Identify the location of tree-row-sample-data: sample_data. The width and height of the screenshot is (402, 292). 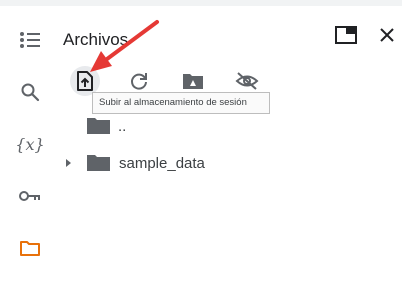
(132, 163).